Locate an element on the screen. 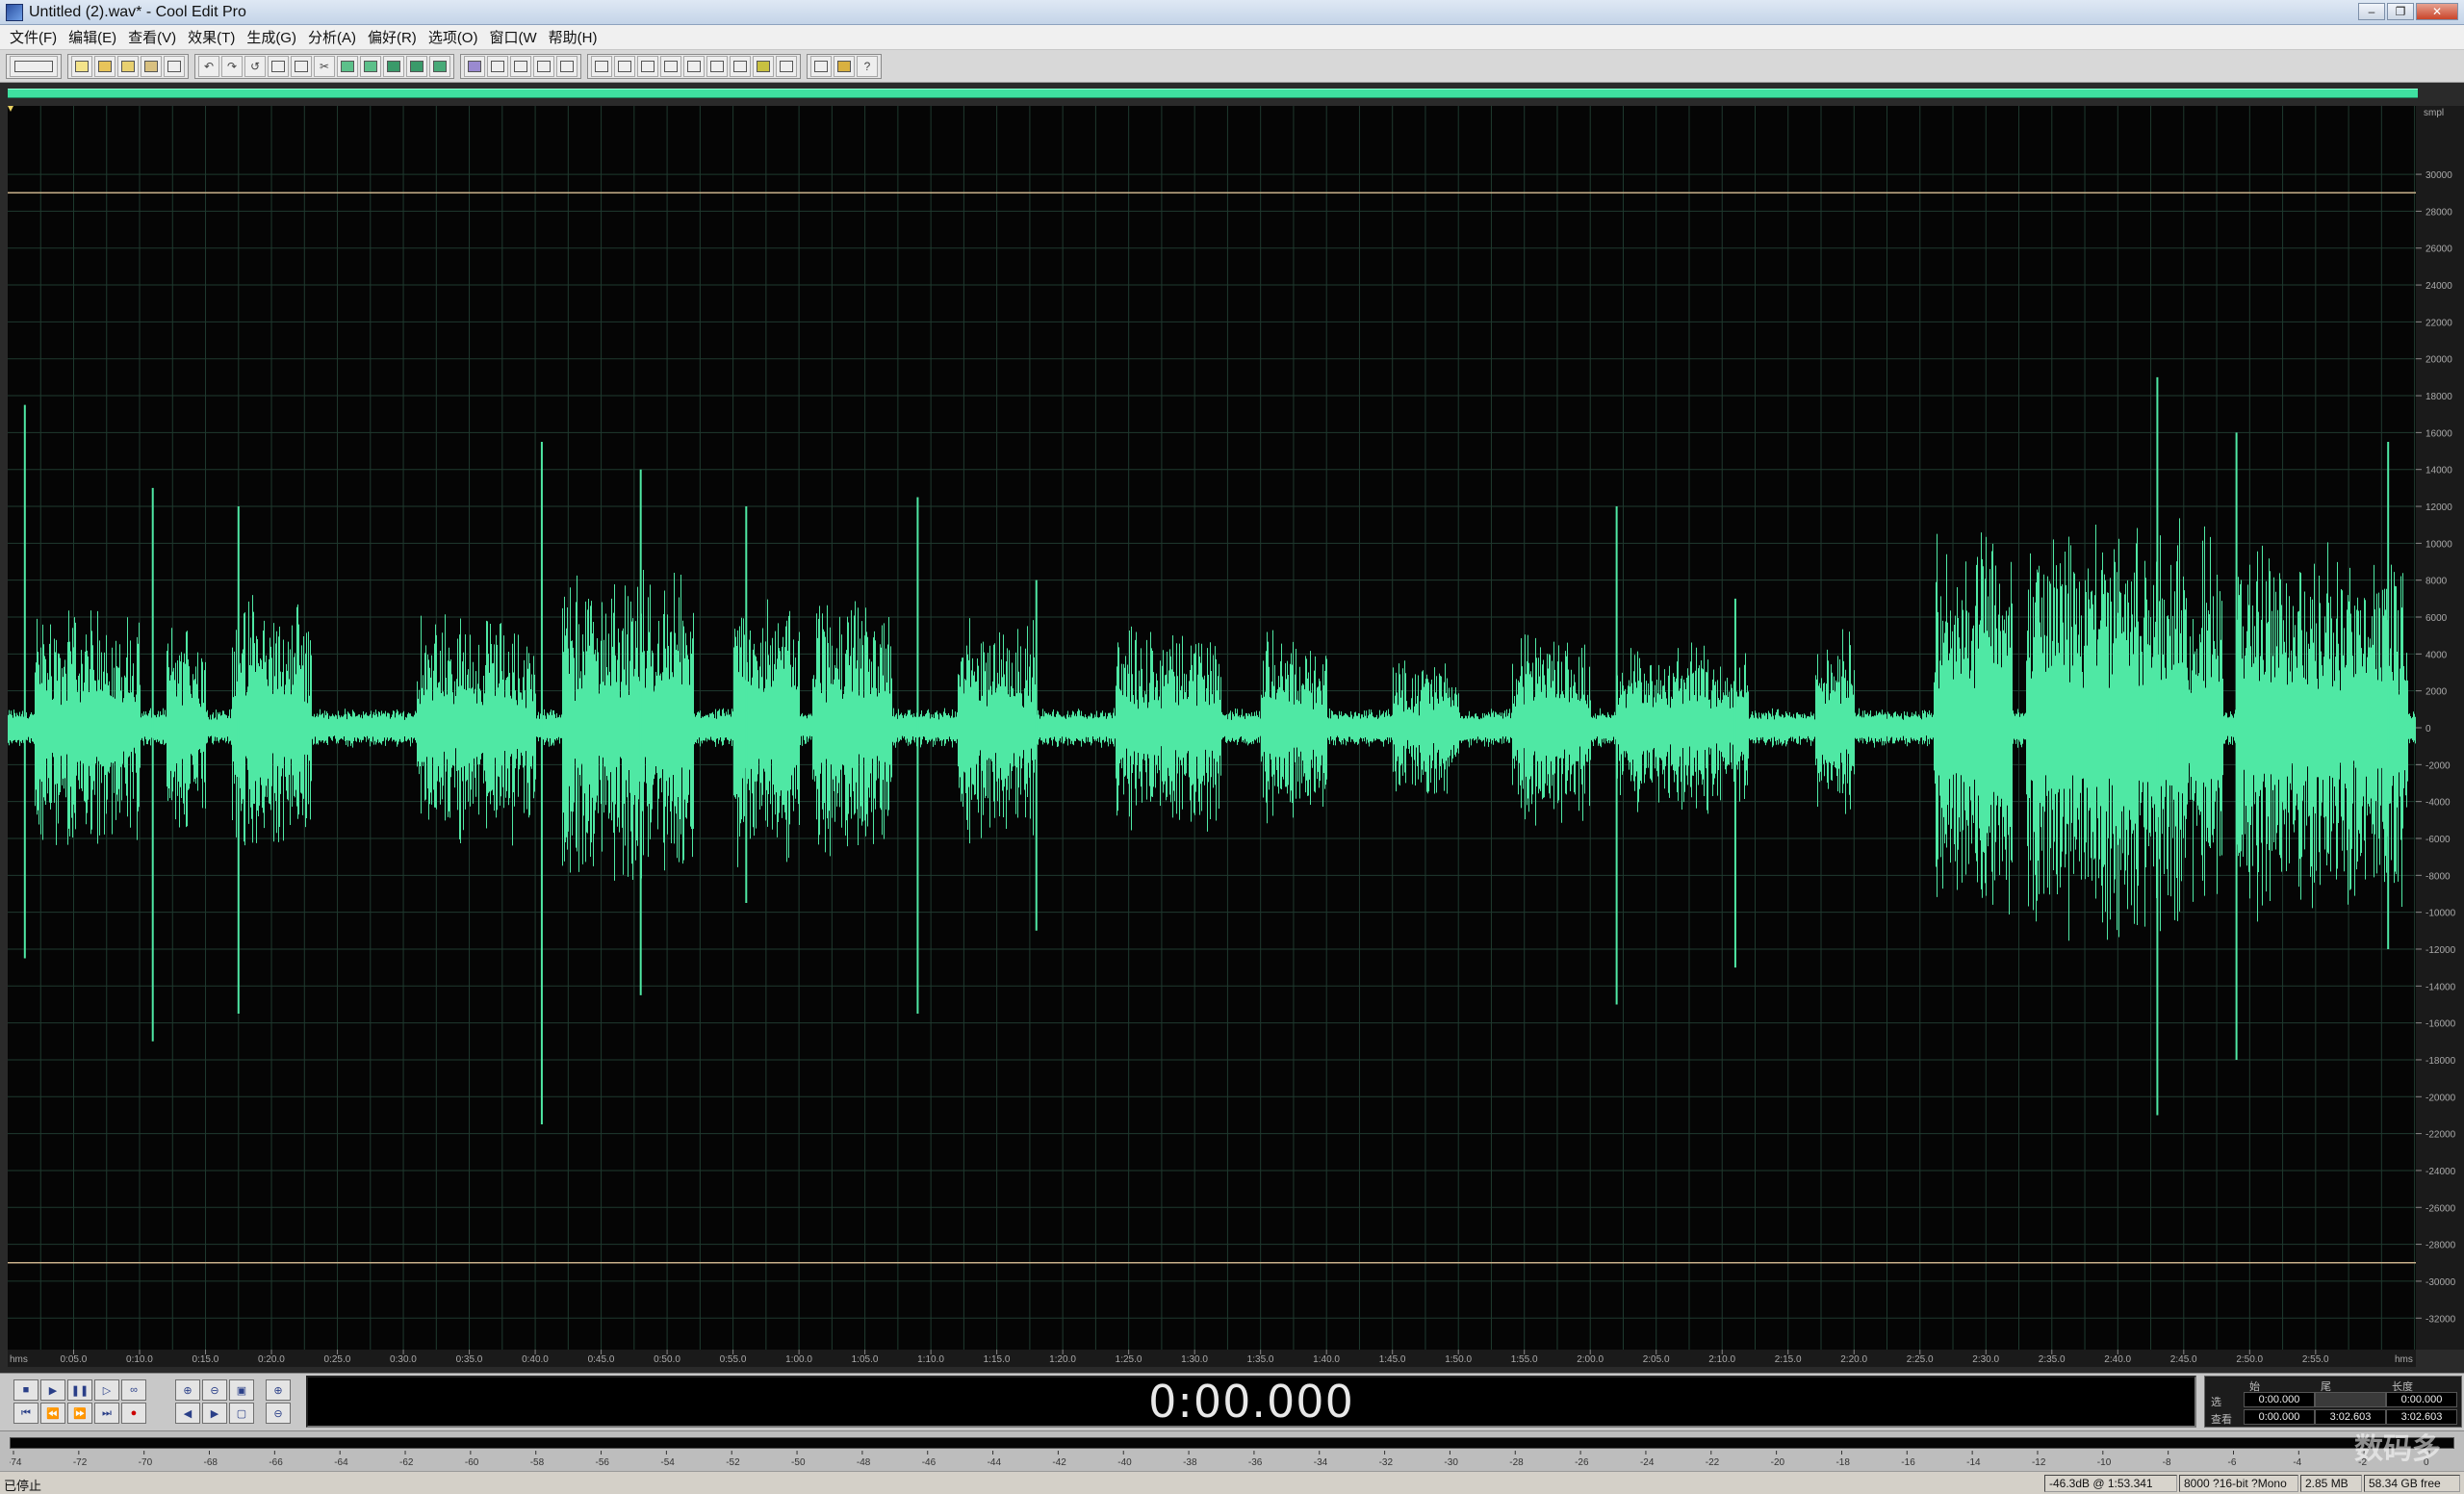  vertical-zoom-out-icon: ⊖ is located at coordinates (278, 1413).